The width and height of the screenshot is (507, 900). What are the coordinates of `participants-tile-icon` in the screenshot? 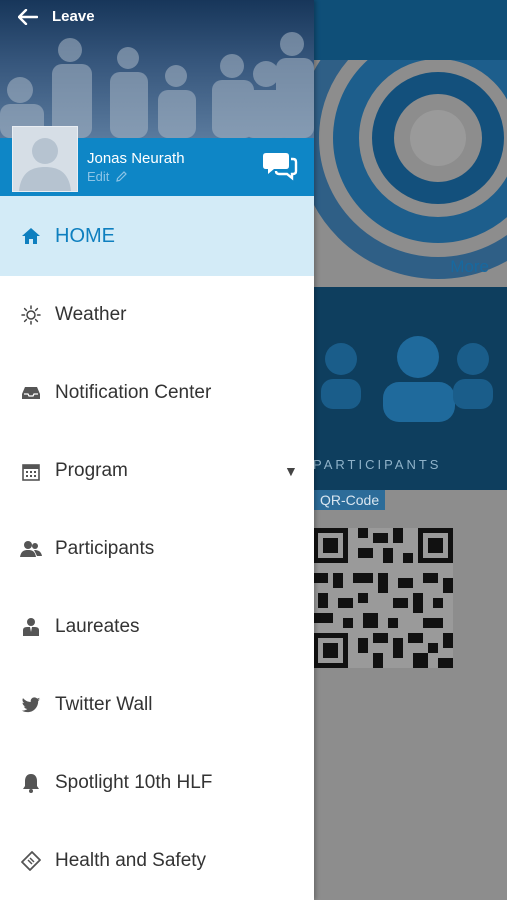 It's located at (407, 379).